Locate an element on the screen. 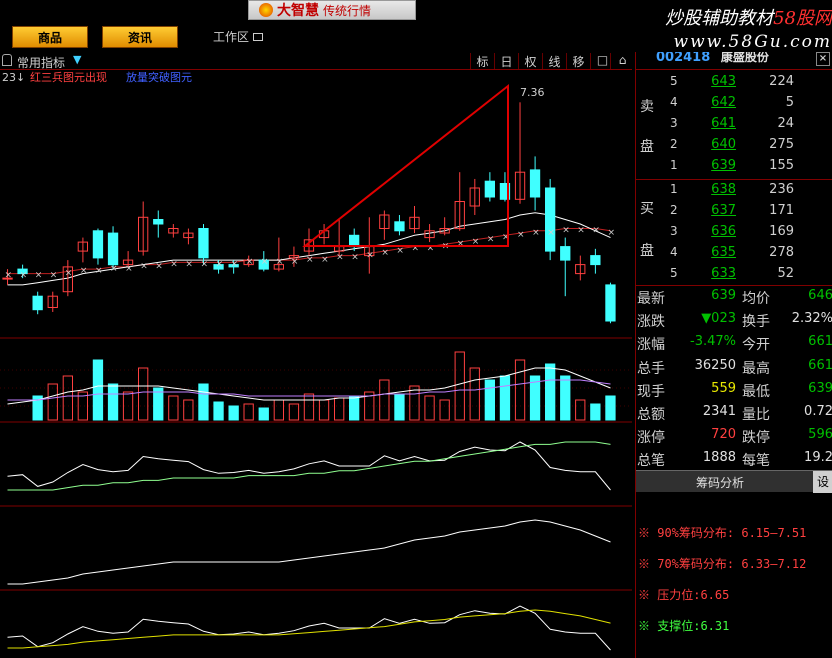 This screenshot has height=658, width=832. stat-key-2: 量比 is located at coordinates (756, 415).